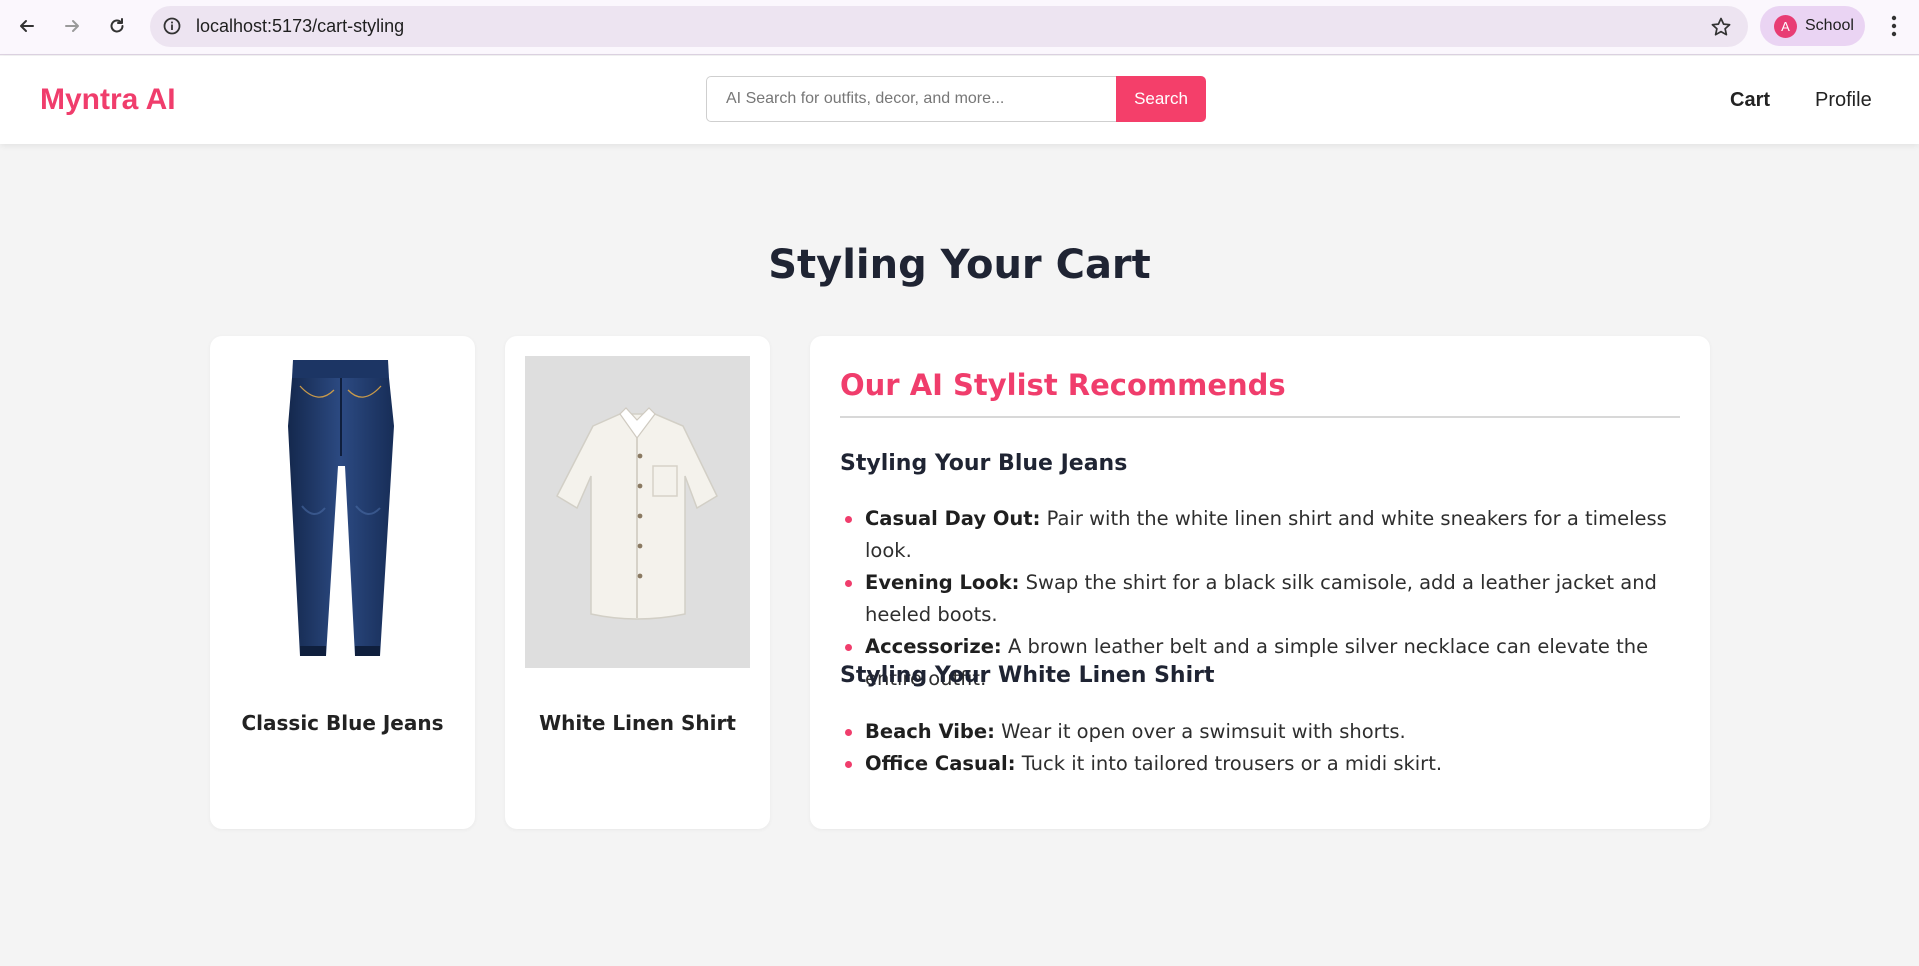 The width and height of the screenshot is (1919, 966). I want to click on arrow-left-icon, so click(27, 26).